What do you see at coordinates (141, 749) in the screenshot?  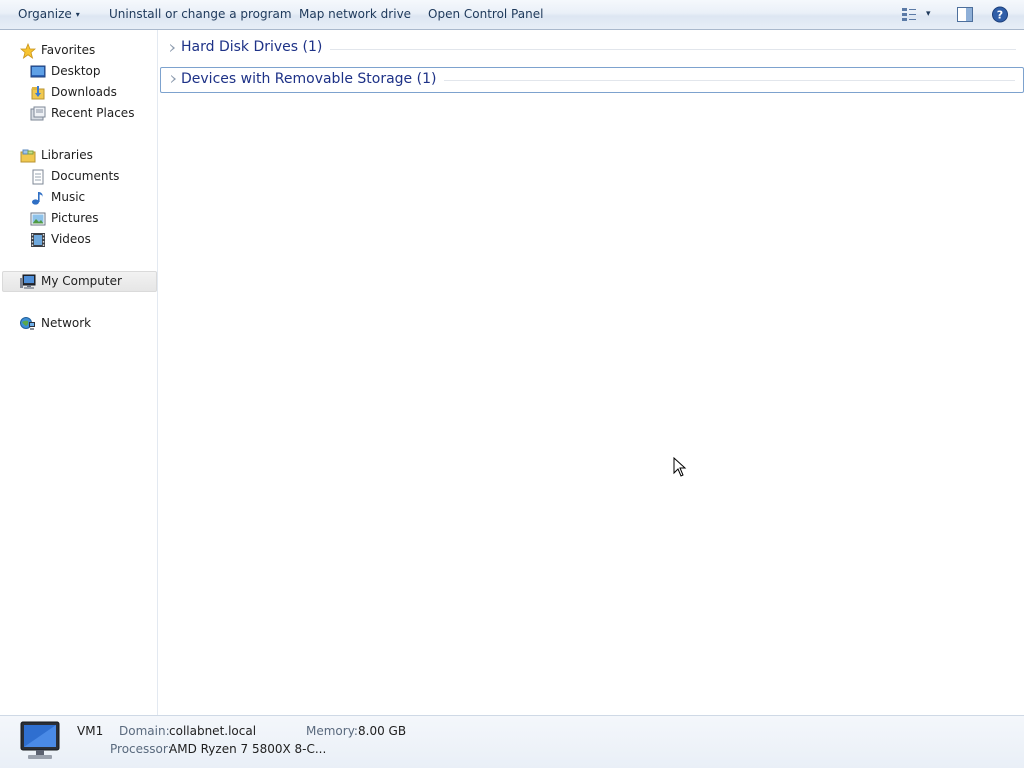 I see `processor-label: Processor:` at bounding box center [141, 749].